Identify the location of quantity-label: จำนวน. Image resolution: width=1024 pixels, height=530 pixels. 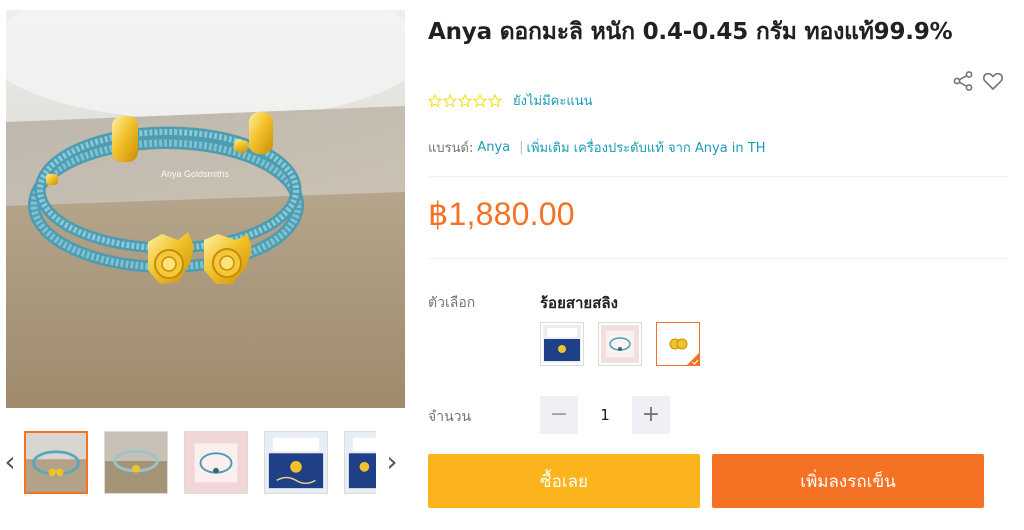
(450, 417).